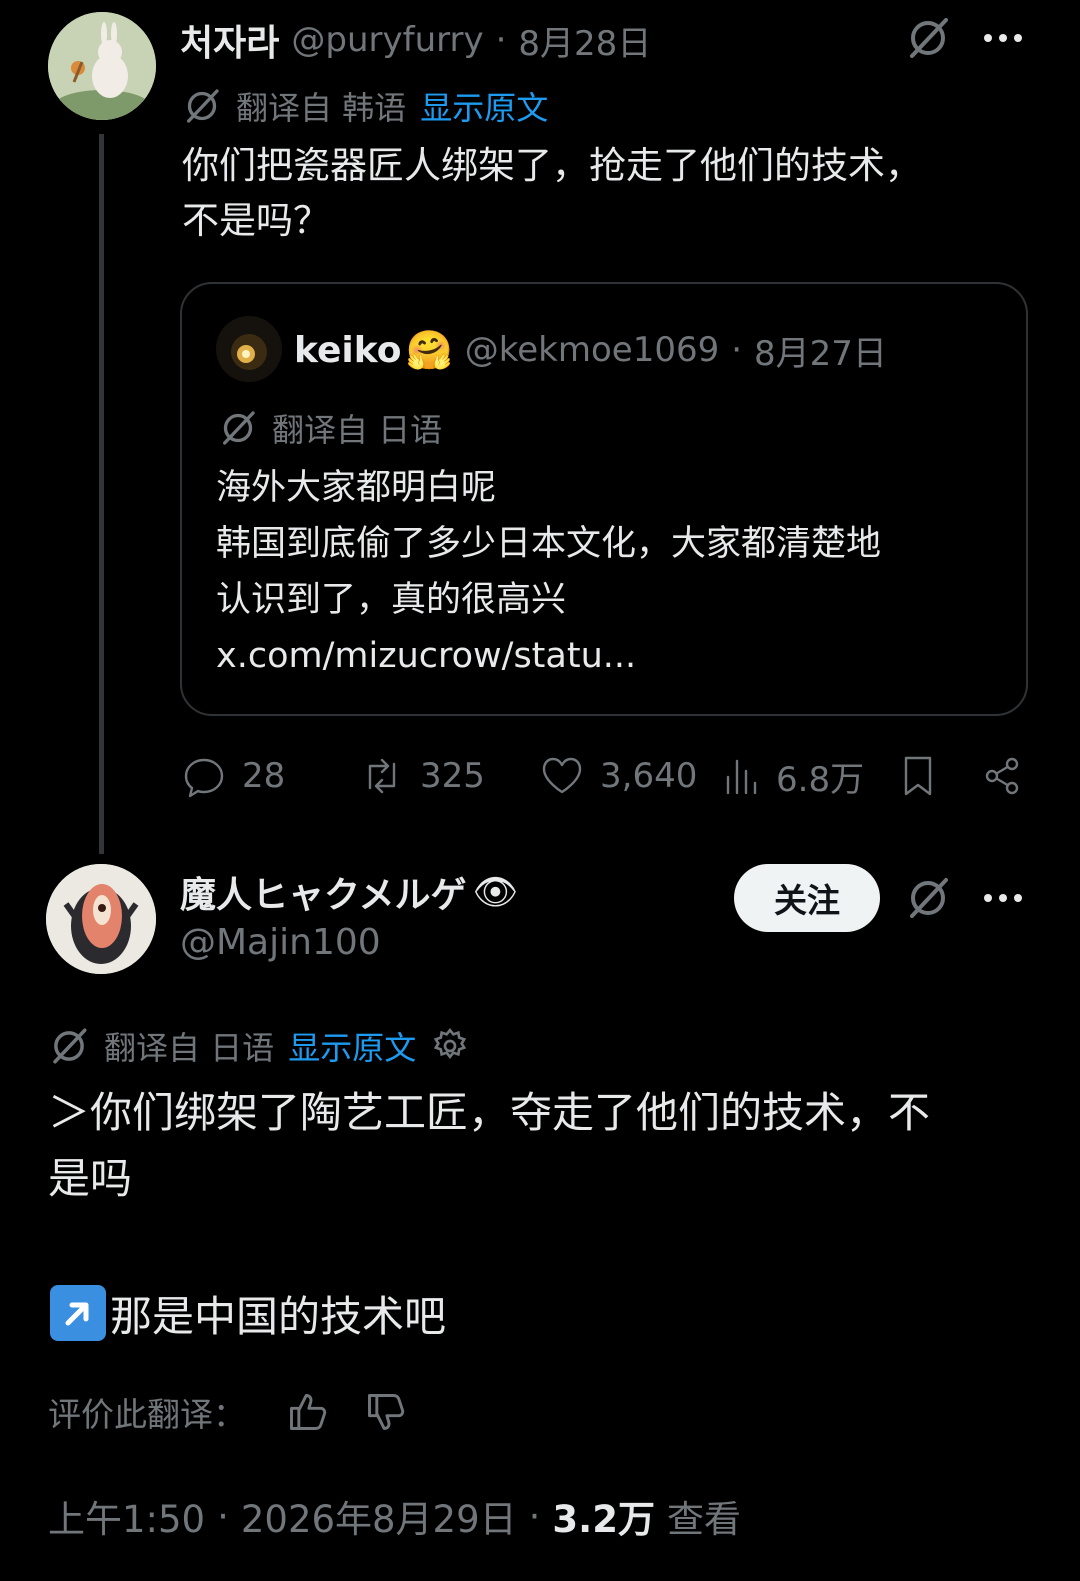 The height and width of the screenshot is (1581, 1080). I want to click on quote-text-line: 认识到了，真的很高兴, so click(391, 600).